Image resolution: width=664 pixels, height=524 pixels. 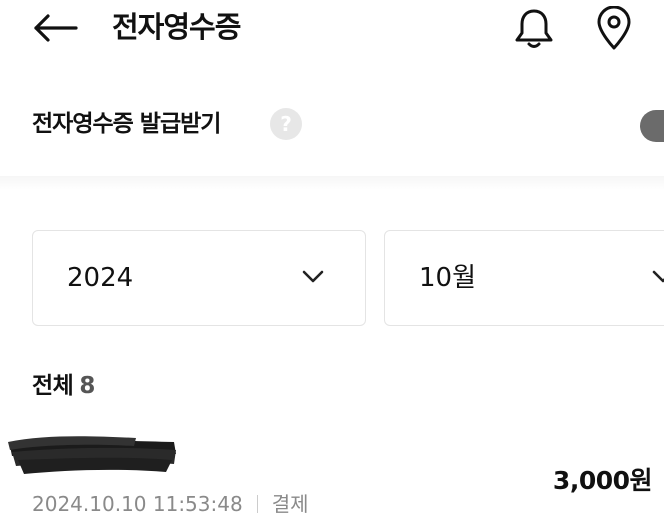 I want to click on list-count-header: 전체 8, so click(x=63, y=386).